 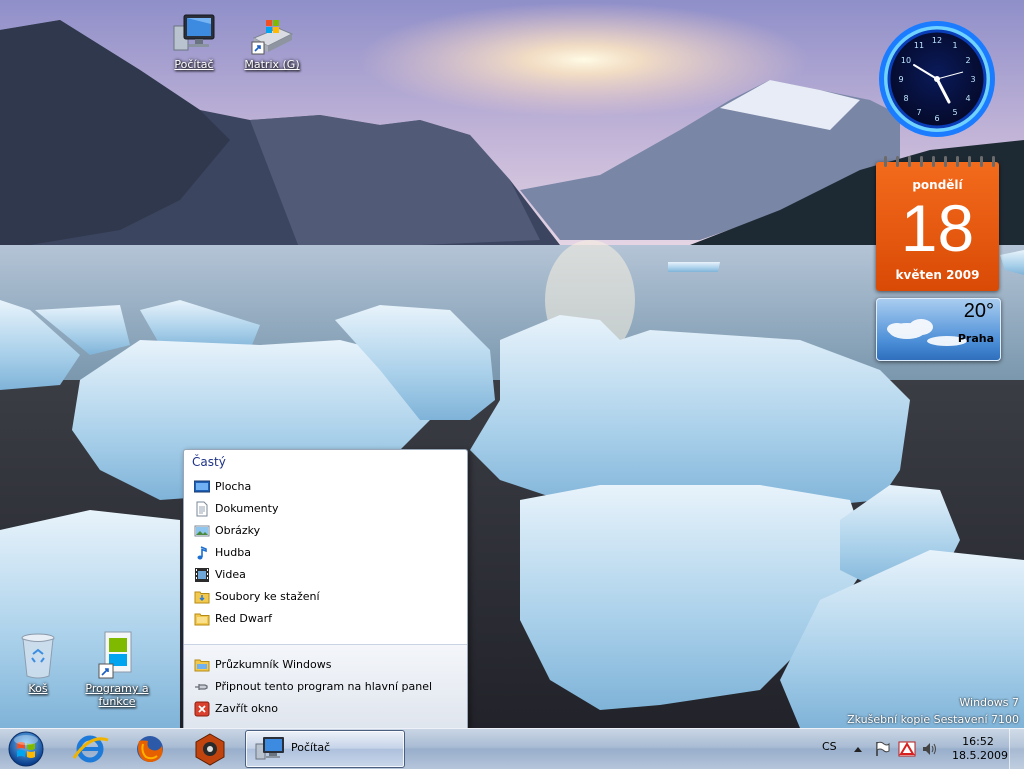 I want to click on taskbar-button-computer: Počítač, so click(x=325, y=749).